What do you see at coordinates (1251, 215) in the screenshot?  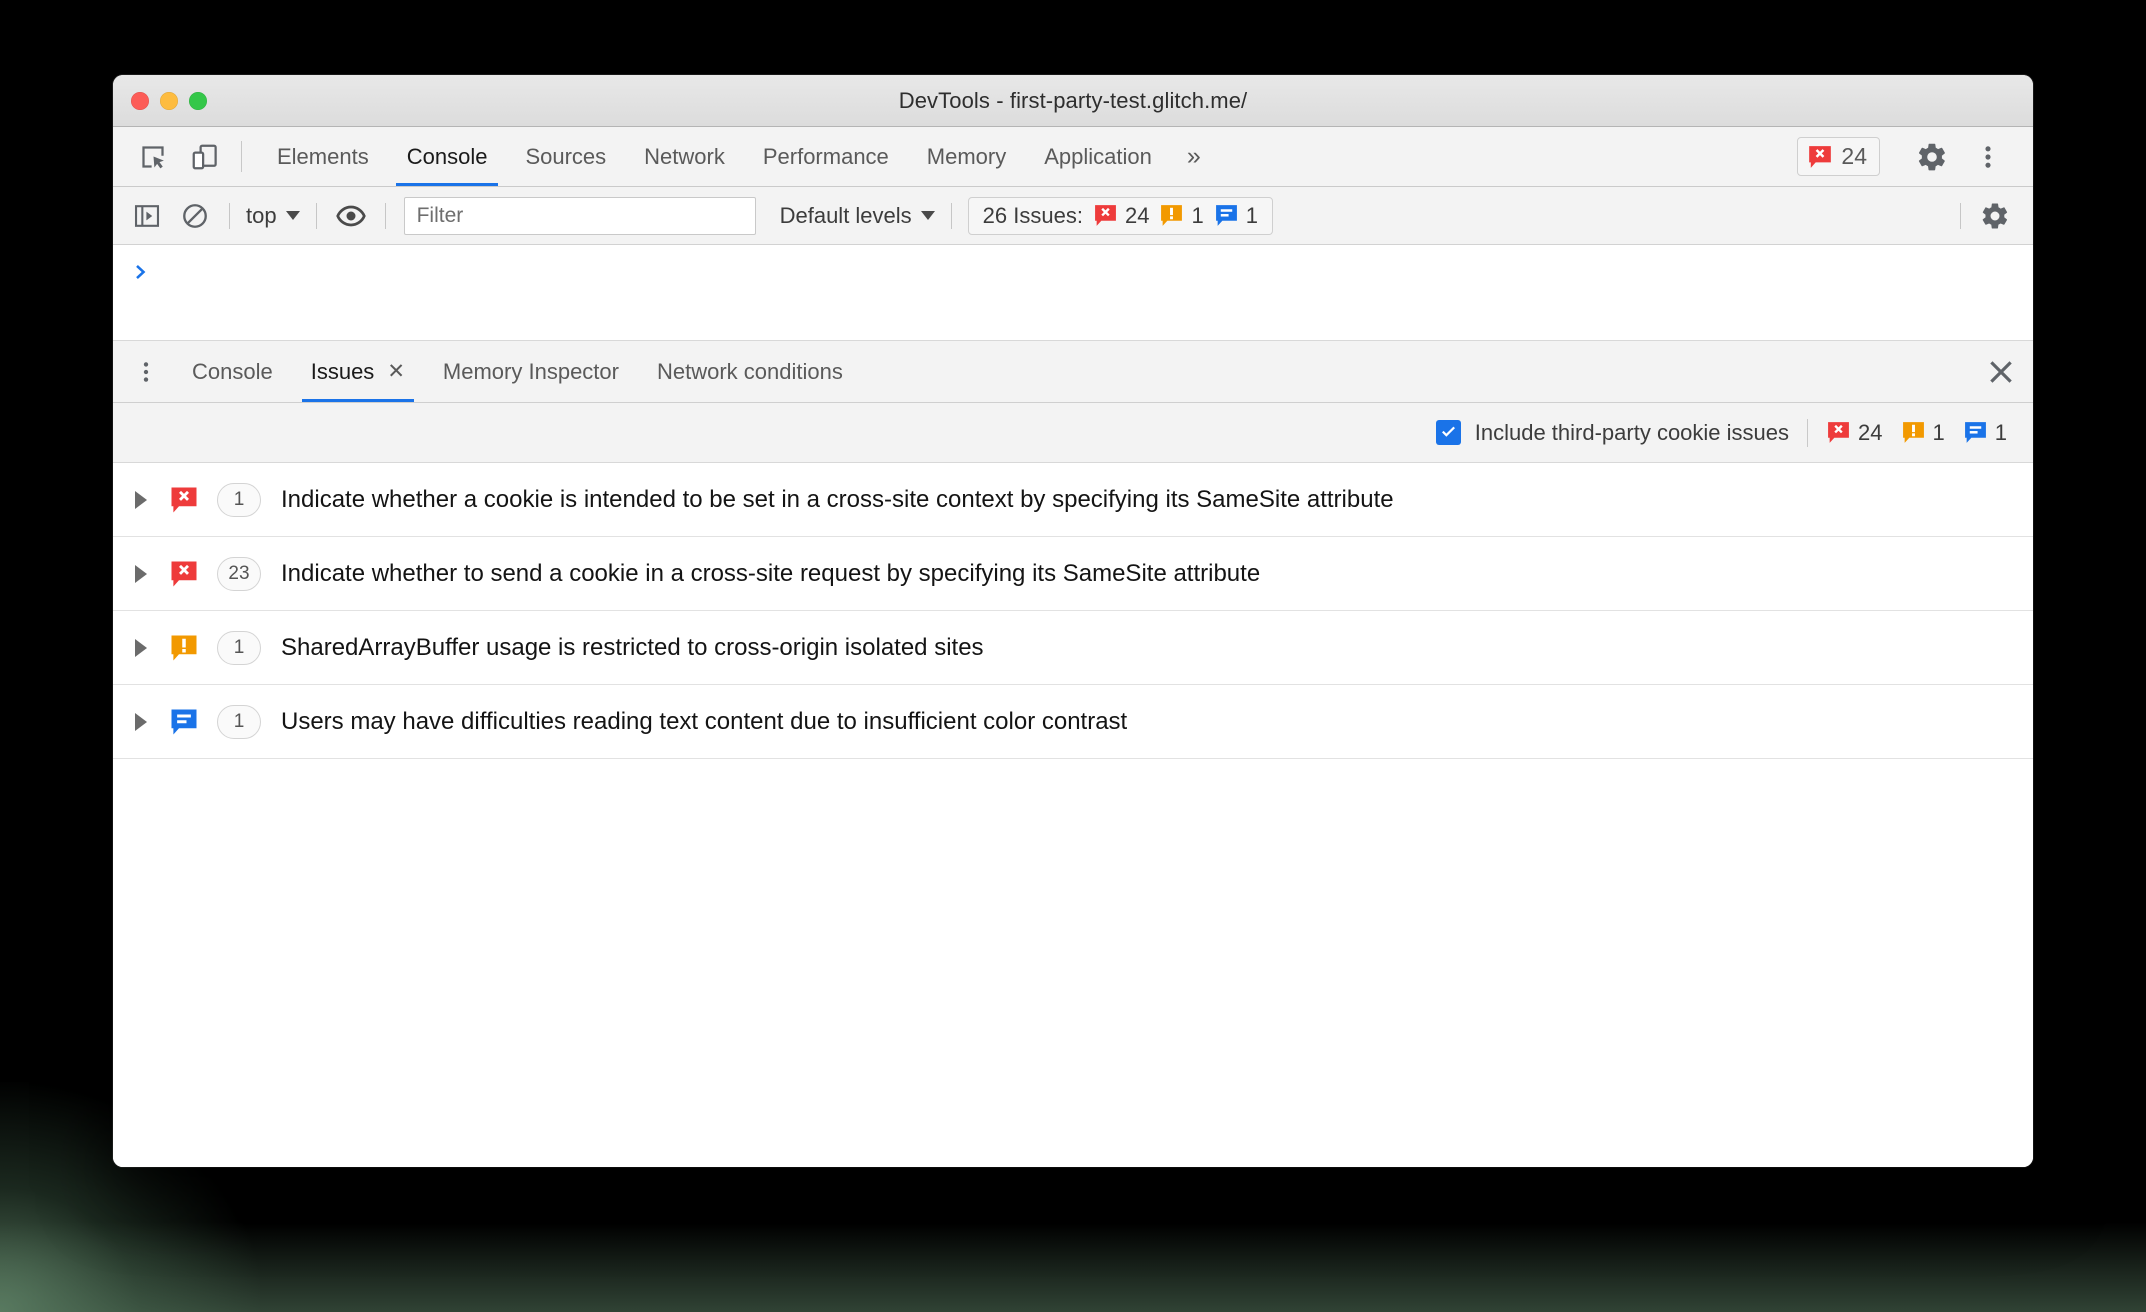 I see `issues-summary-info-count: 1` at bounding box center [1251, 215].